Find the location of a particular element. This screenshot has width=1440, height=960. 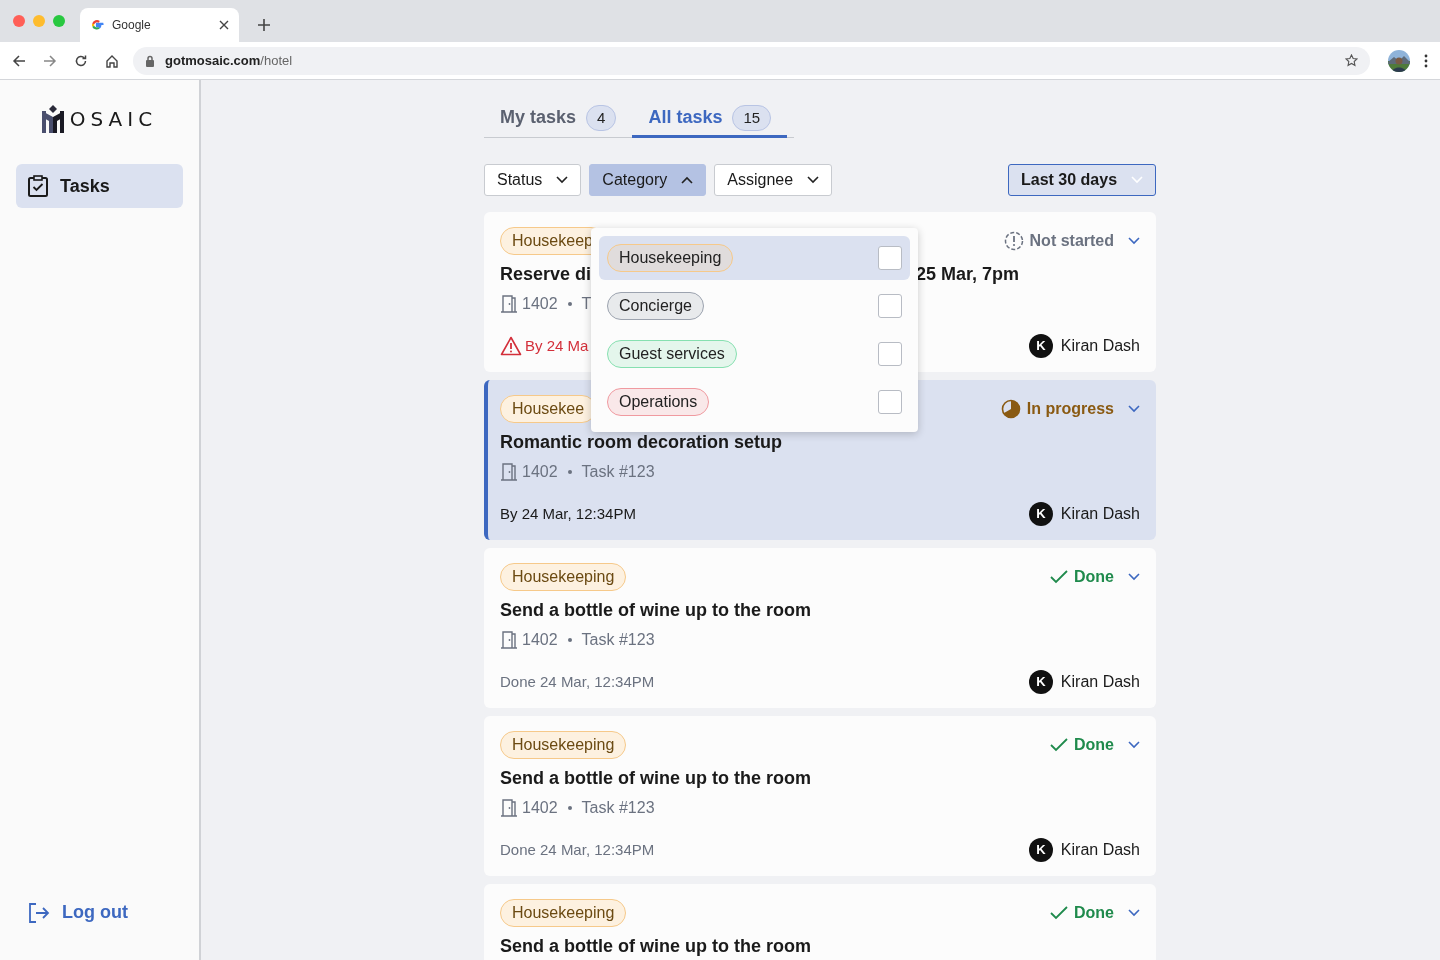

tab-title: Google is located at coordinates (132, 25).